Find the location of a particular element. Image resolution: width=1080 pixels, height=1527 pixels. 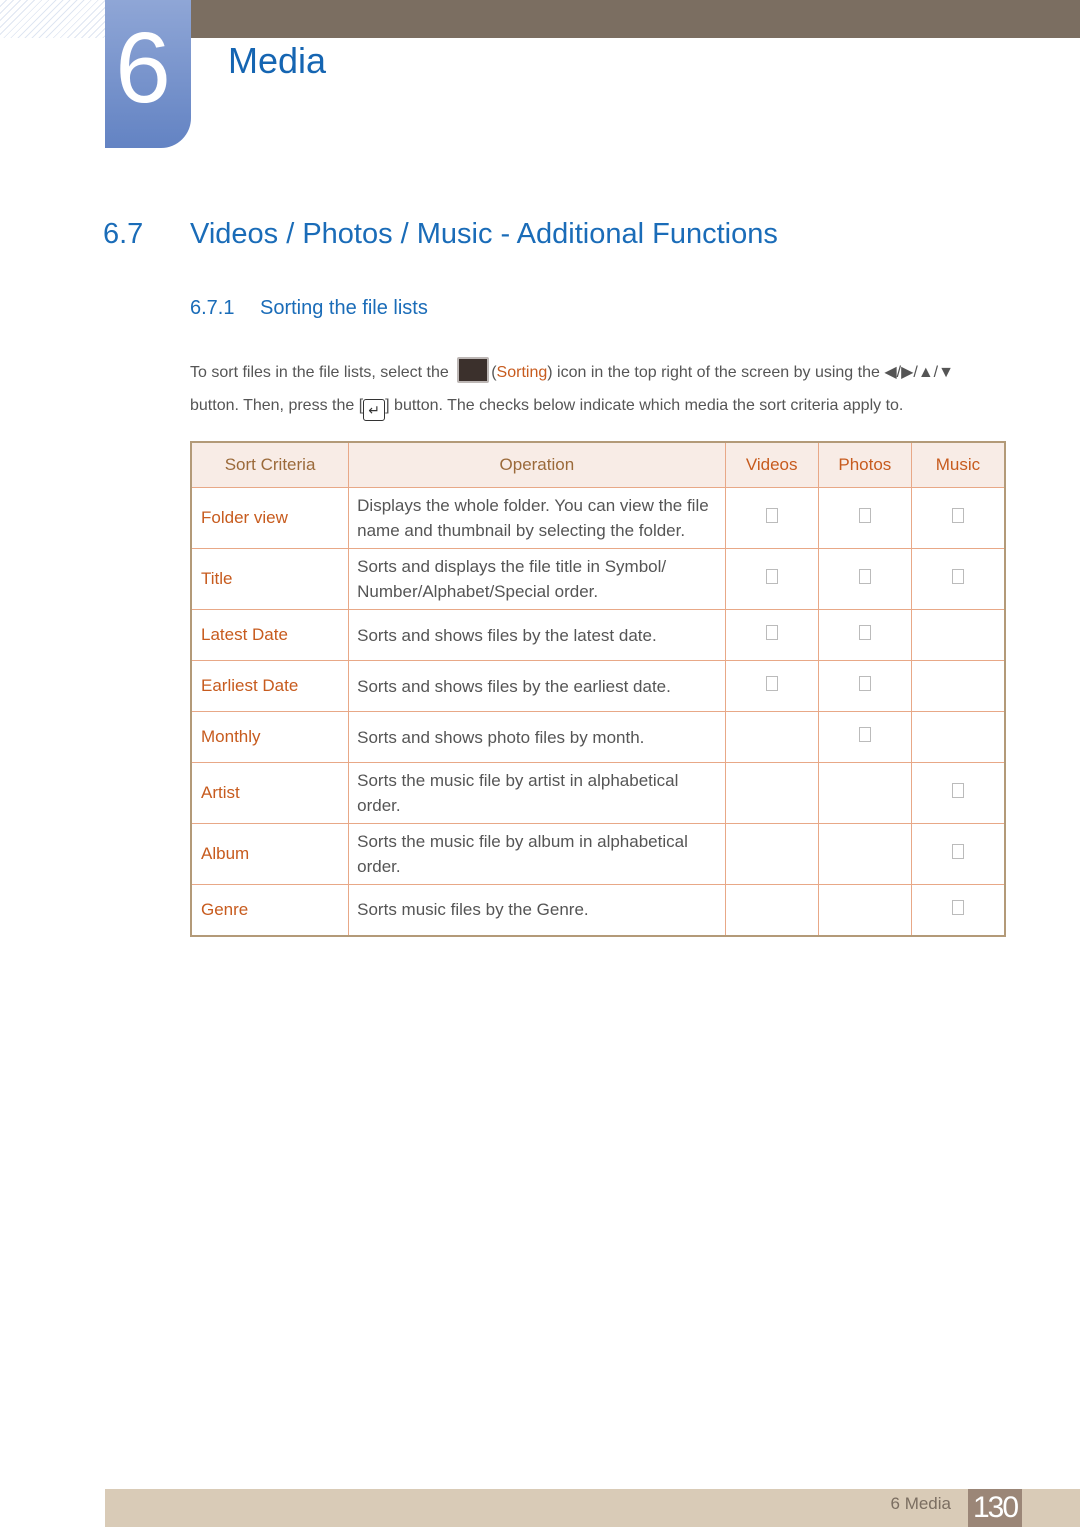

sorting-label: Sorting is located at coordinates (522, 372).